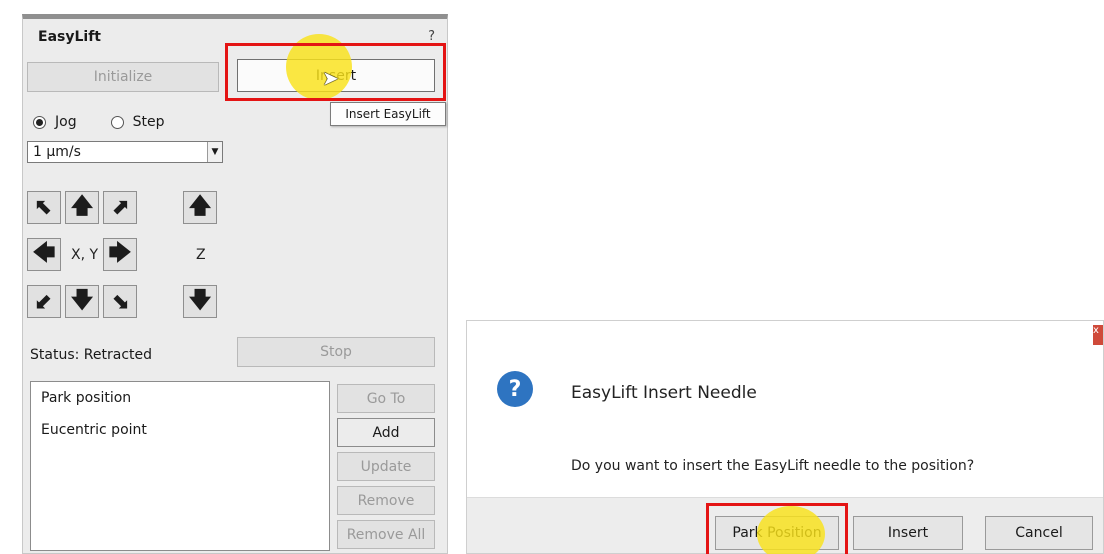 This screenshot has height=554, width=1104. Describe the element at coordinates (201, 255) in the screenshot. I see `z-axis-label: Z` at that location.